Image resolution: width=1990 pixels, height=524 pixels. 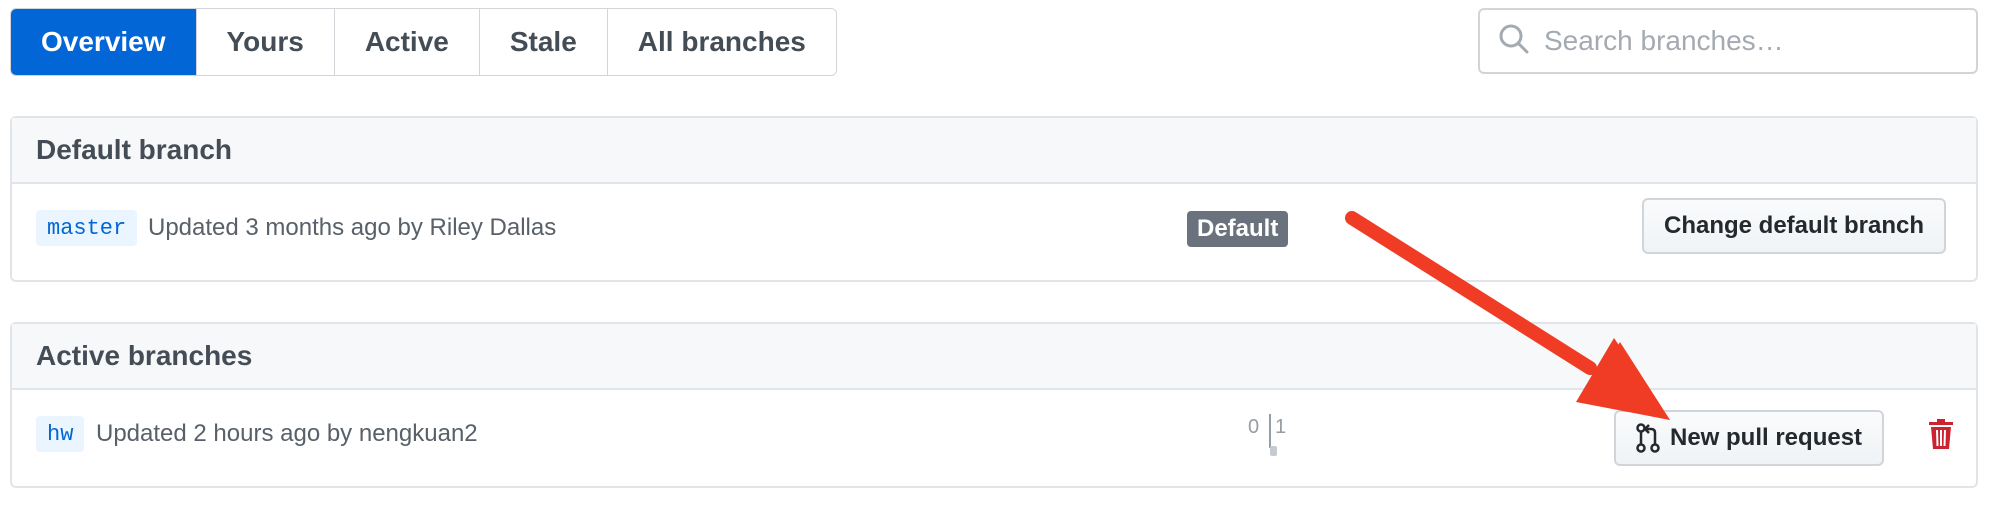 I want to click on tab-stale: Stale, so click(x=542, y=42).